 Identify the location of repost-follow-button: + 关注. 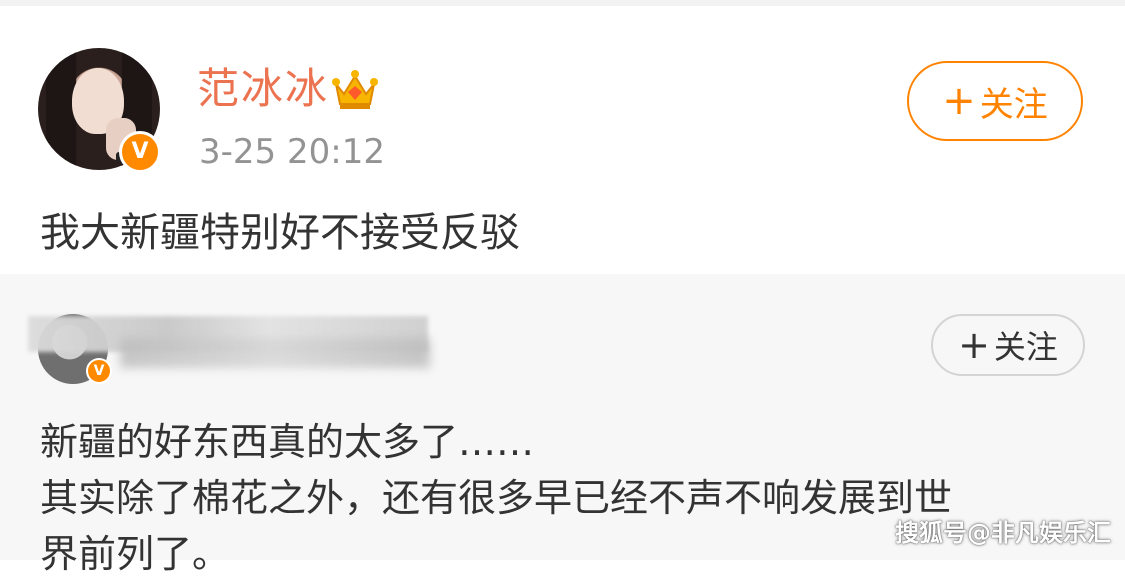
(1008, 345).